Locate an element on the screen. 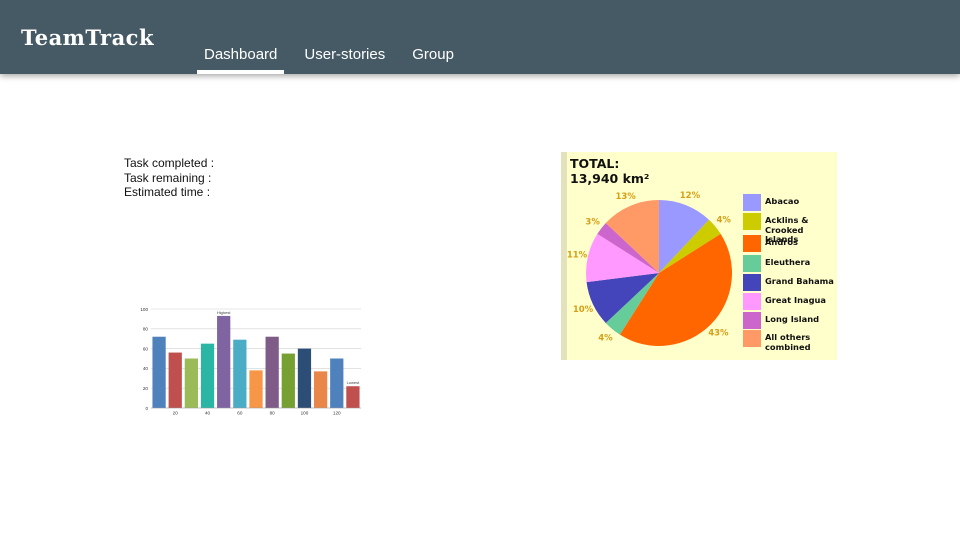 Image resolution: width=960 pixels, height=540 pixels. legend-label: Andros is located at coordinates (781, 242).